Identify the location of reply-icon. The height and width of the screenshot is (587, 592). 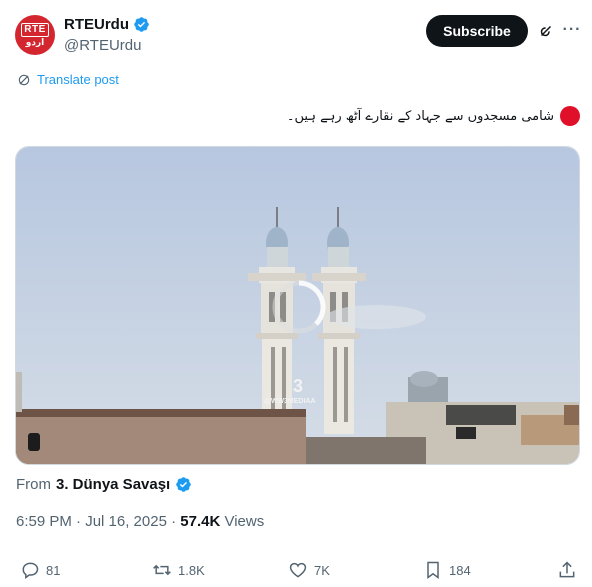
(30, 570).